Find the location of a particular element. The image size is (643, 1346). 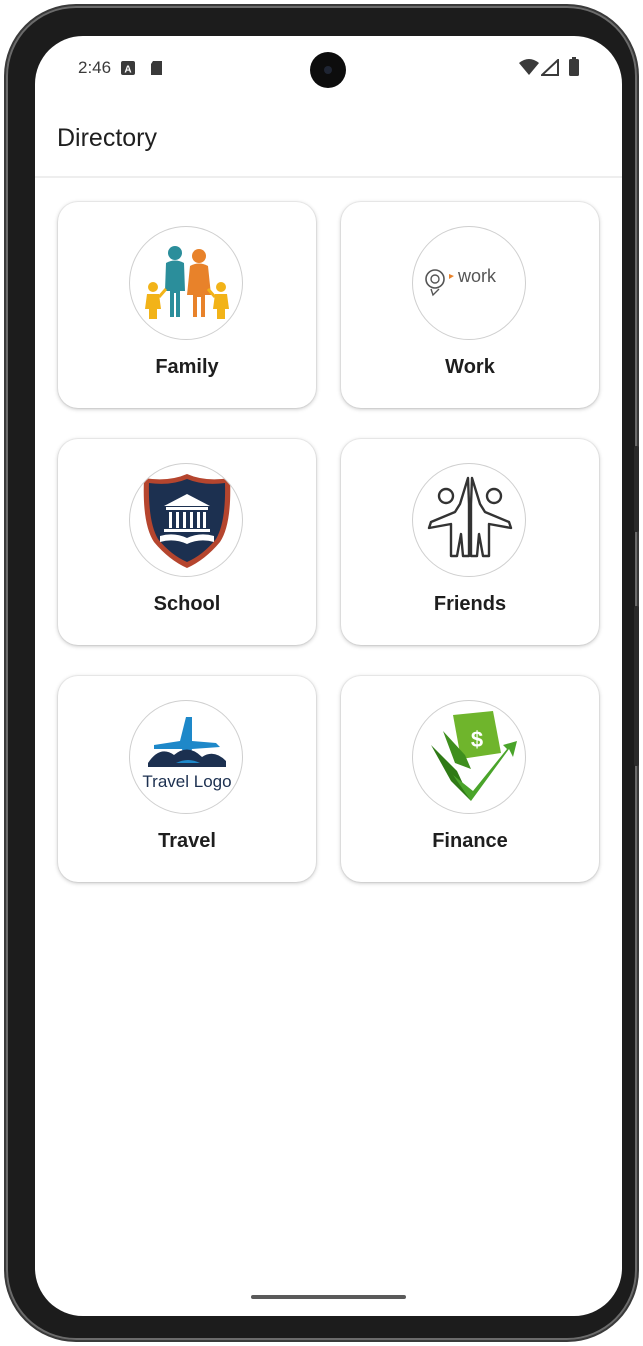

category-card-finance: $ Finance is located at coordinates (470, 779).